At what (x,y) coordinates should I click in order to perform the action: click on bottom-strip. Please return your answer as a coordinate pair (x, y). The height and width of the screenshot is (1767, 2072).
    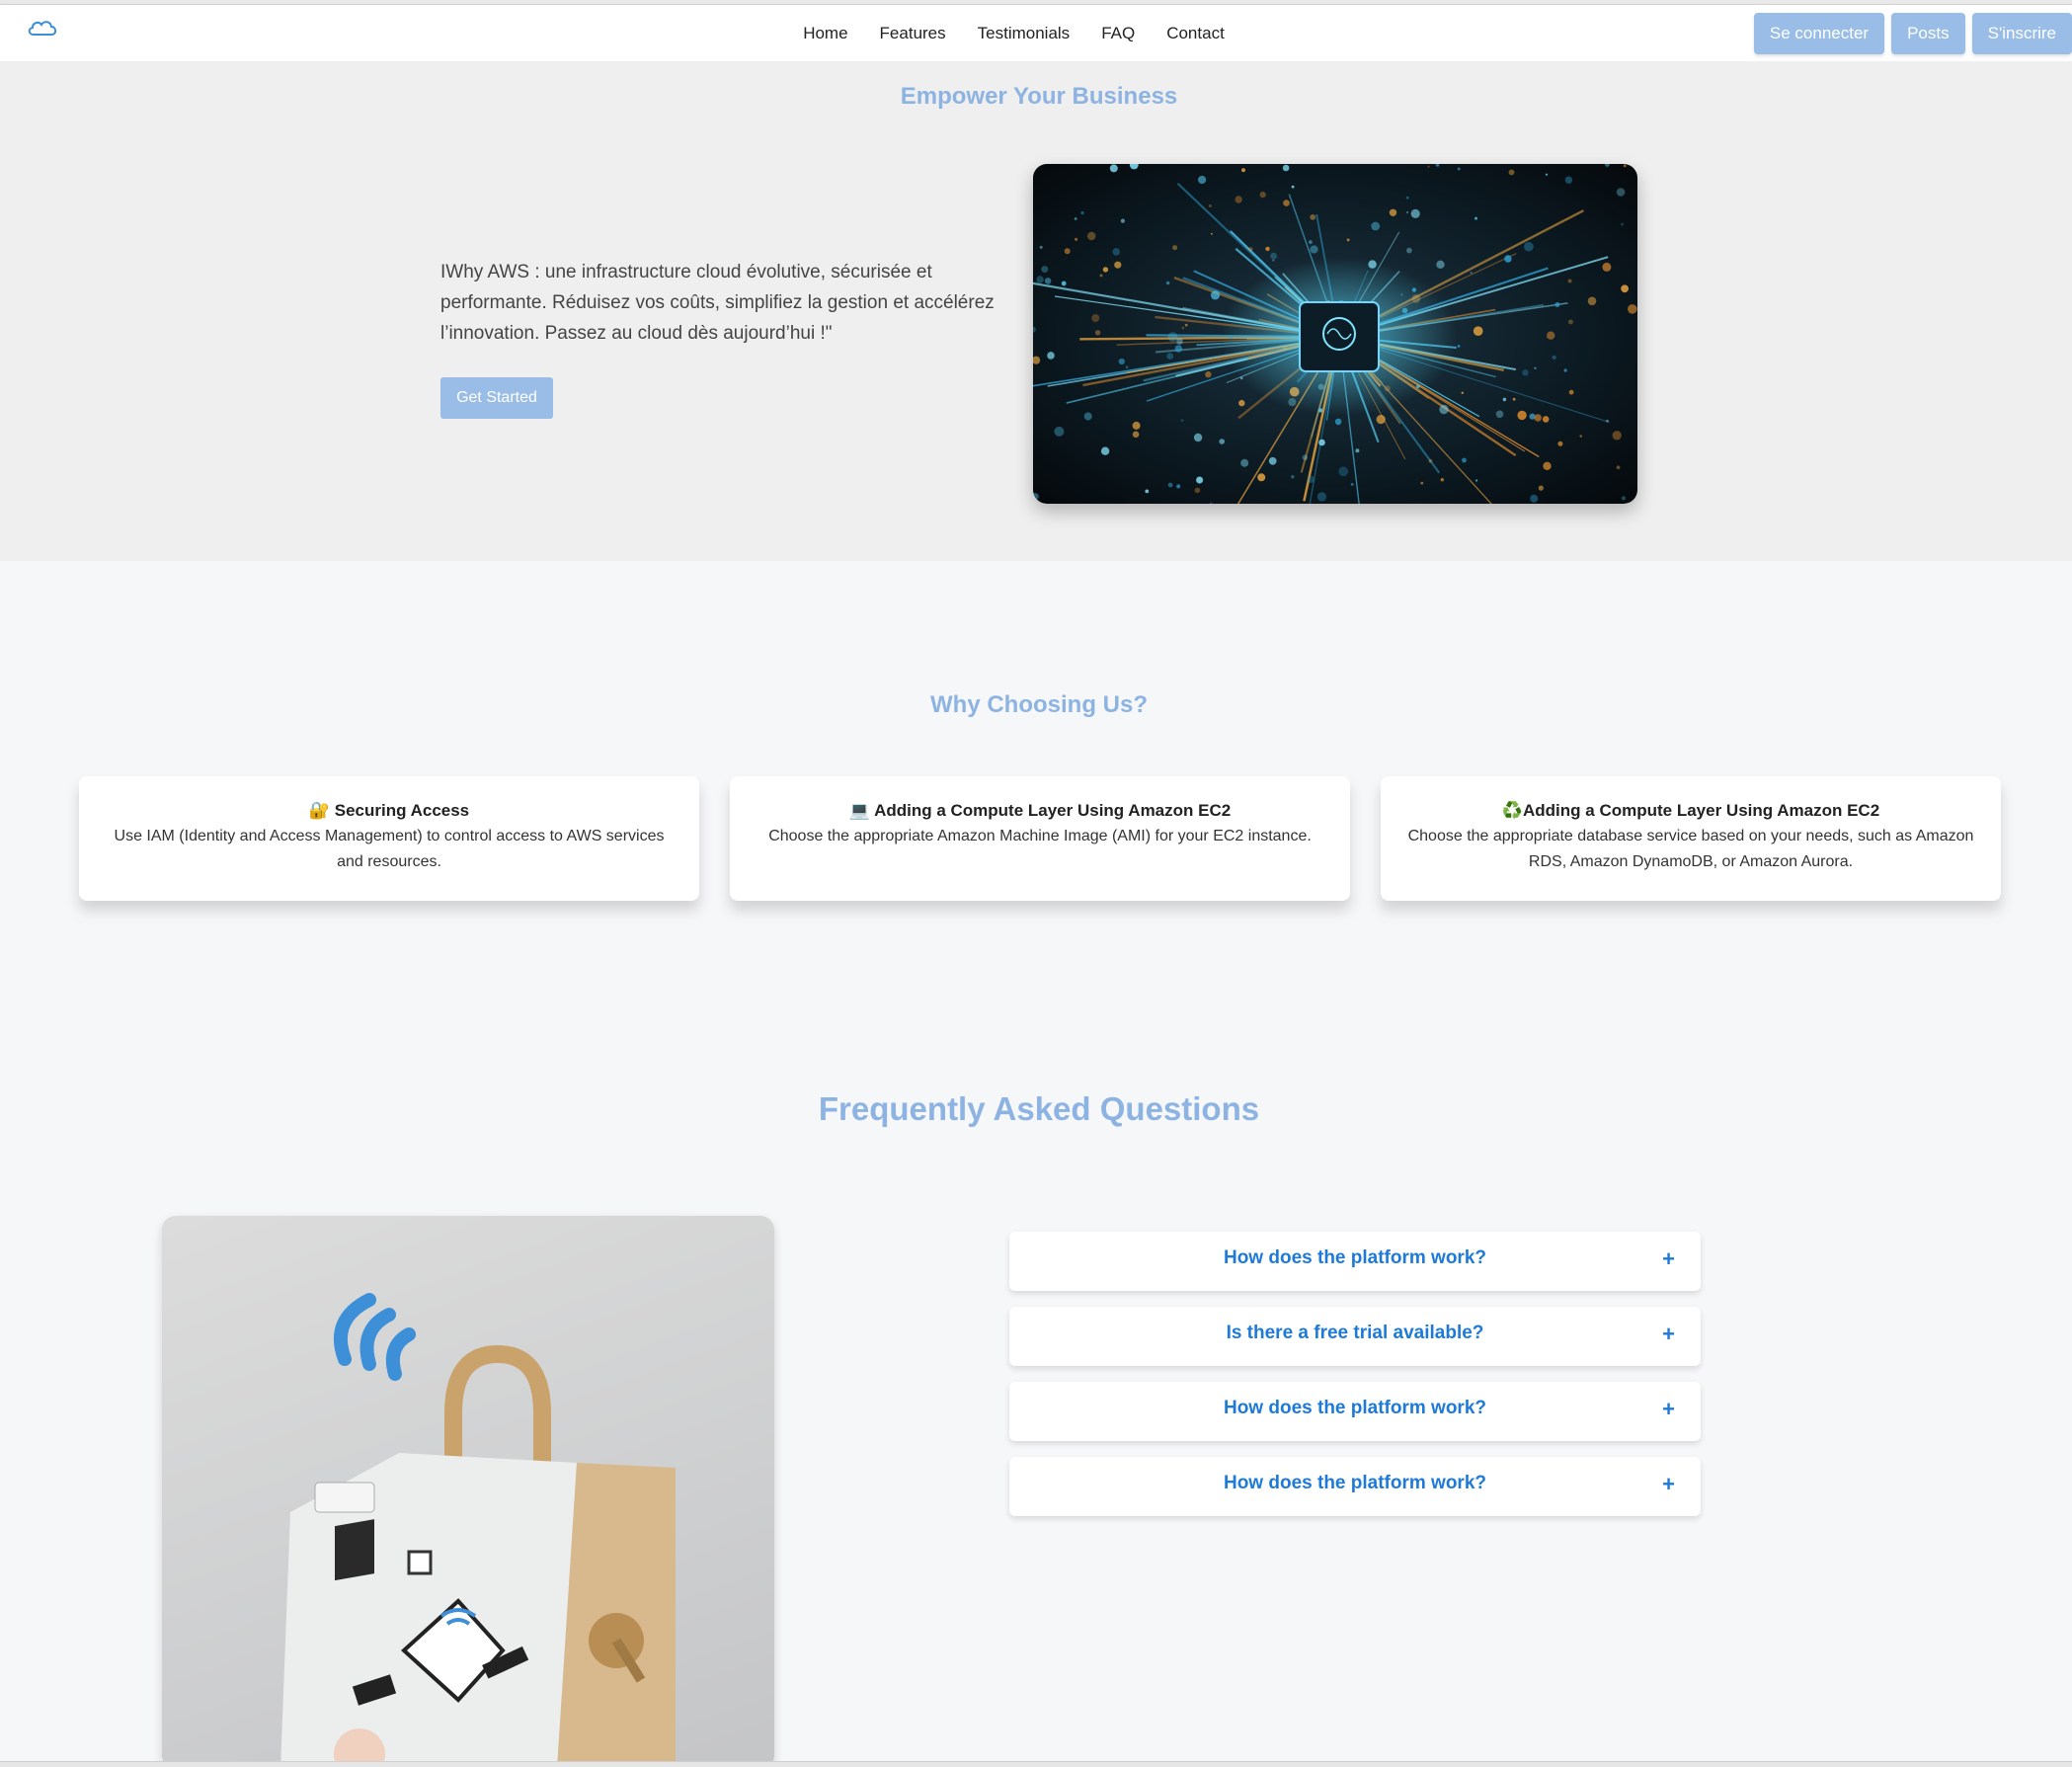
    Looking at the image, I should click on (1036, 1764).